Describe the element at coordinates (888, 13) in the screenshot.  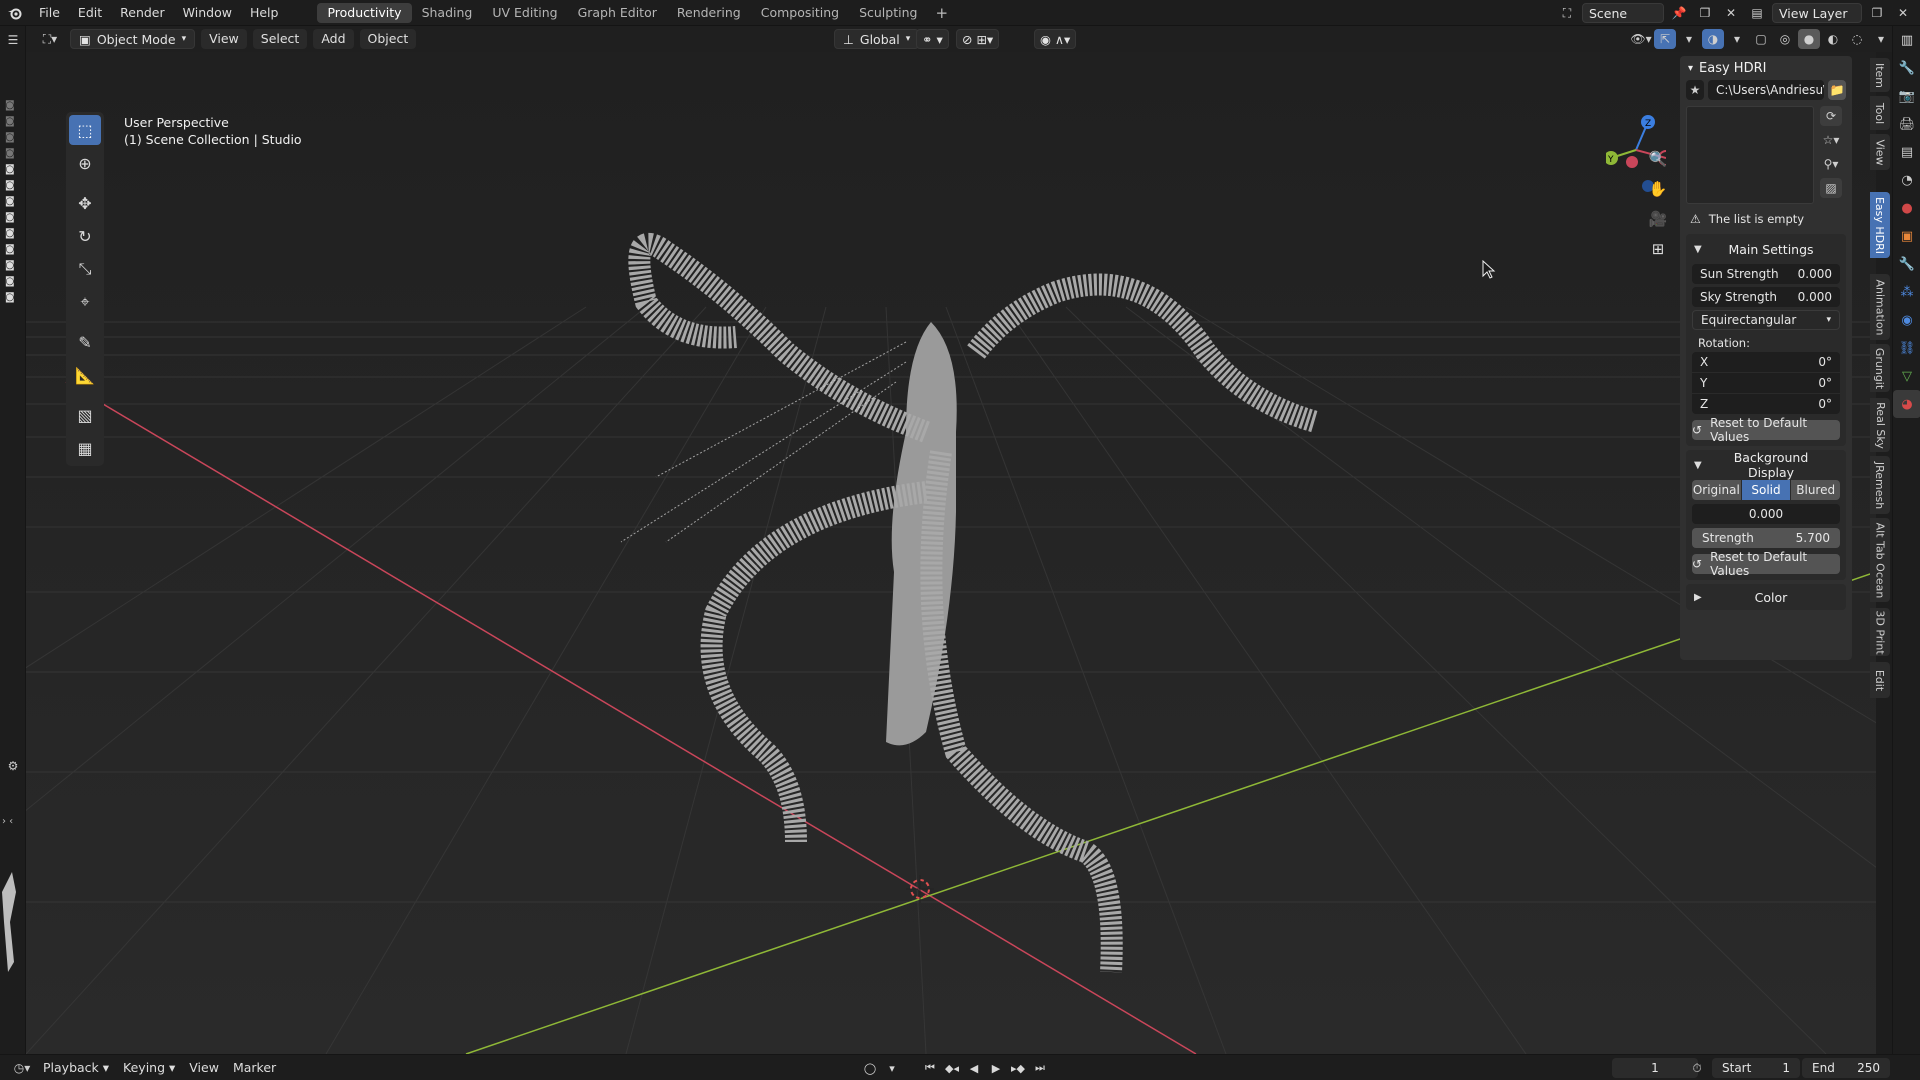
I see `tab-sculpting: Sculpting` at that location.